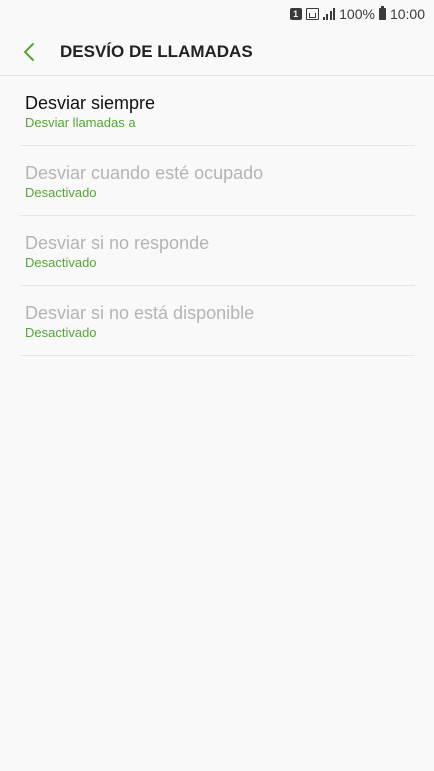 The image size is (434, 771). What do you see at coordinates (156, 51) in the screenshot?
I see `page-title: DESVÍO DE LLAMADAS` at bounding box center [156, 51].